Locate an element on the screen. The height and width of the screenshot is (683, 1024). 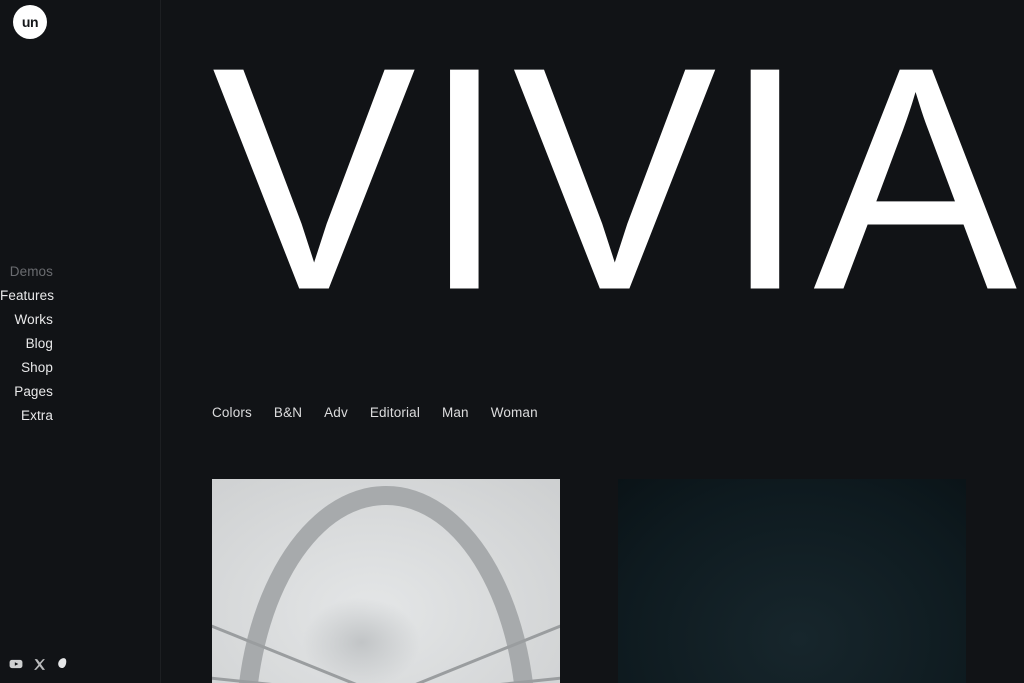
filter-adv: Adv is located at coordinates (336, 412).